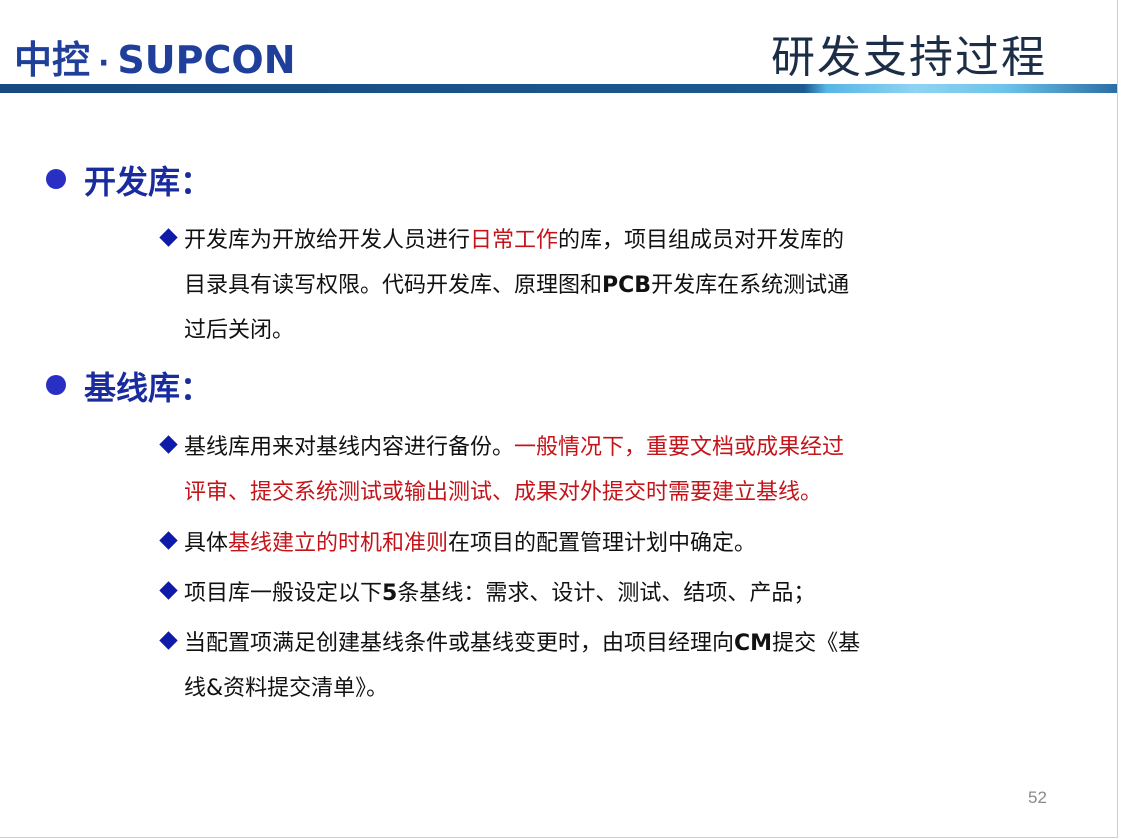  I want to click on text: 的库，项目组成员对开发库的, so click(701, 240).